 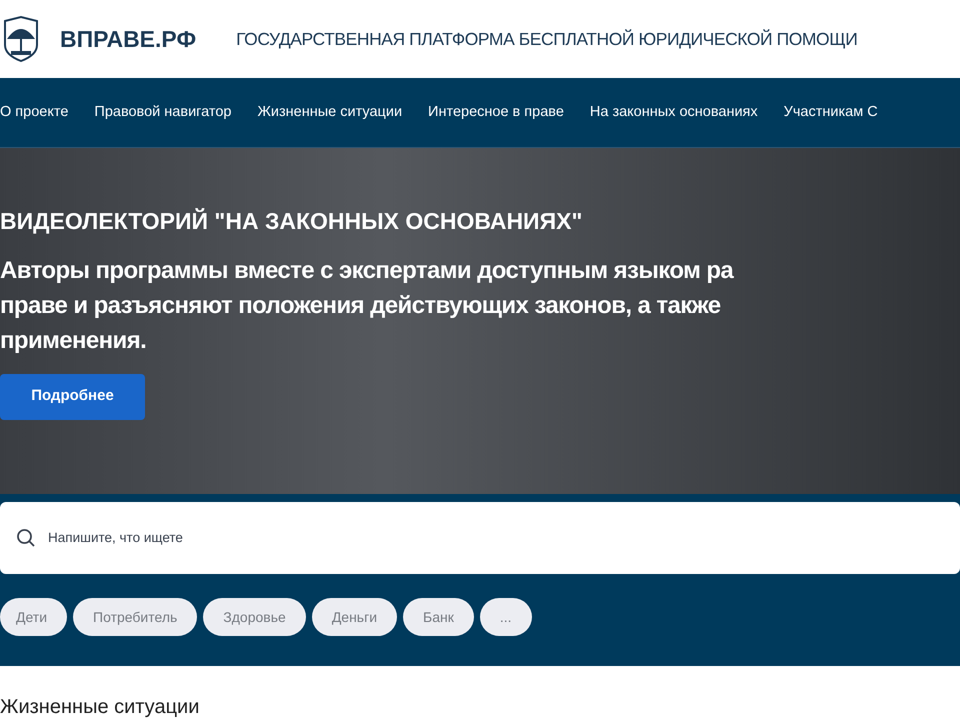 I want to click on tag-chip: Банк, so click(x=438, y=617).